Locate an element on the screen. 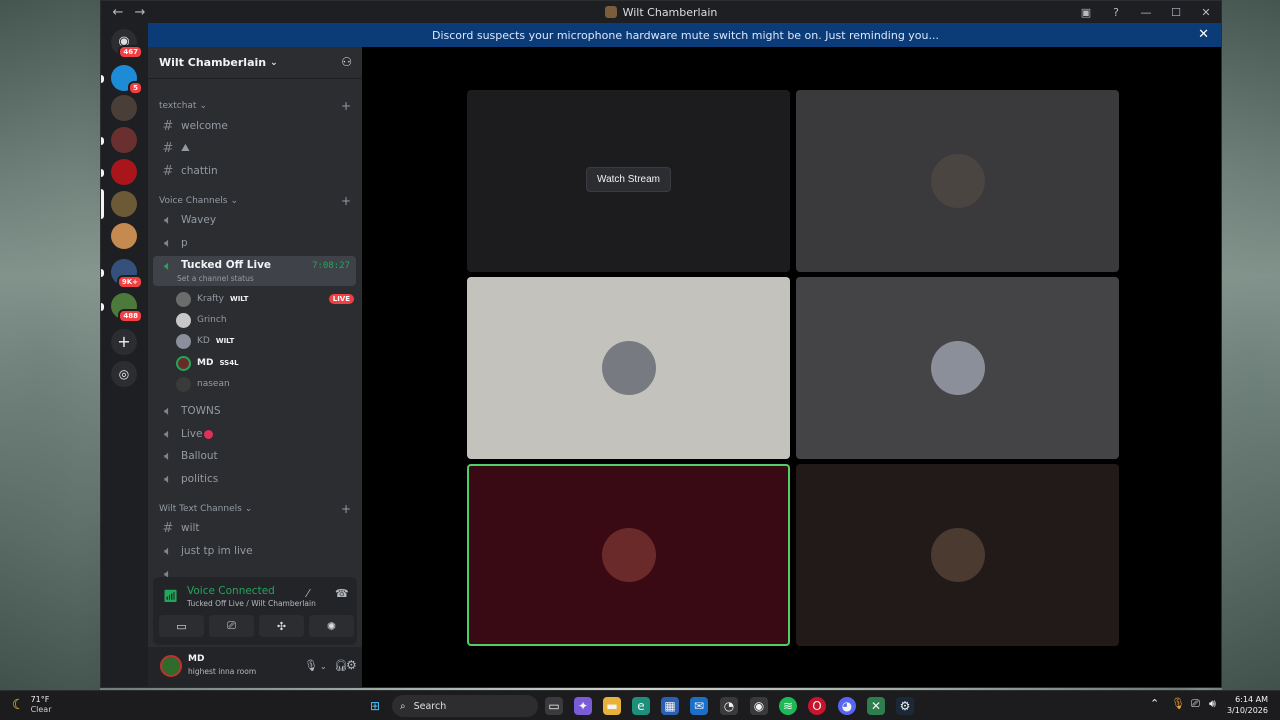 Image resolution: width=1280 pixels, height=720 pixels. signal-icon: 📶︎ is located at coordinates (170, 596).